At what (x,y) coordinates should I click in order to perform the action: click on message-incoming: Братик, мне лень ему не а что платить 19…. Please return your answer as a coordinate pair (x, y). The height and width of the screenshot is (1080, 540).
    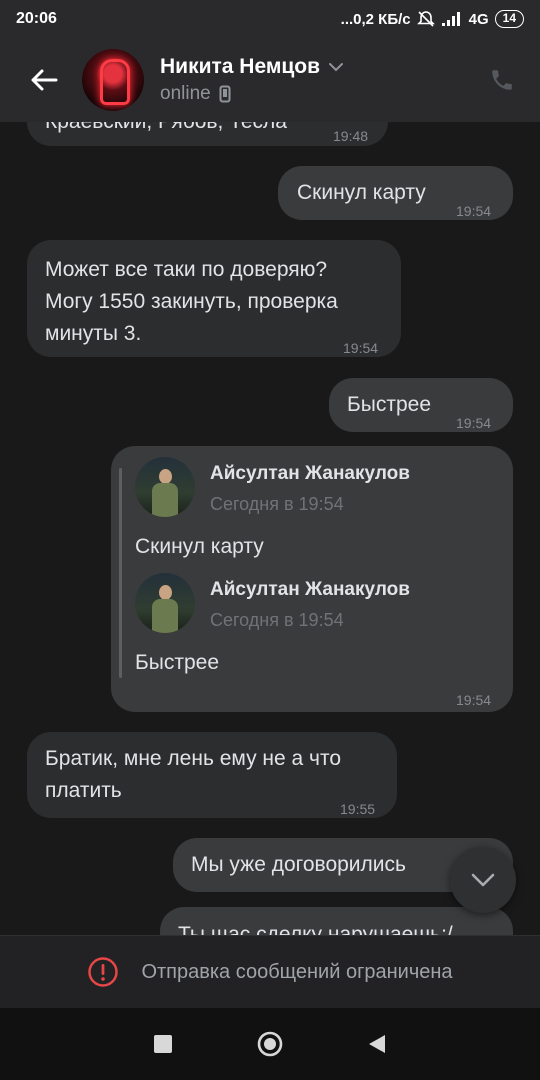
    Looking at the image, I should click on (212, 775).